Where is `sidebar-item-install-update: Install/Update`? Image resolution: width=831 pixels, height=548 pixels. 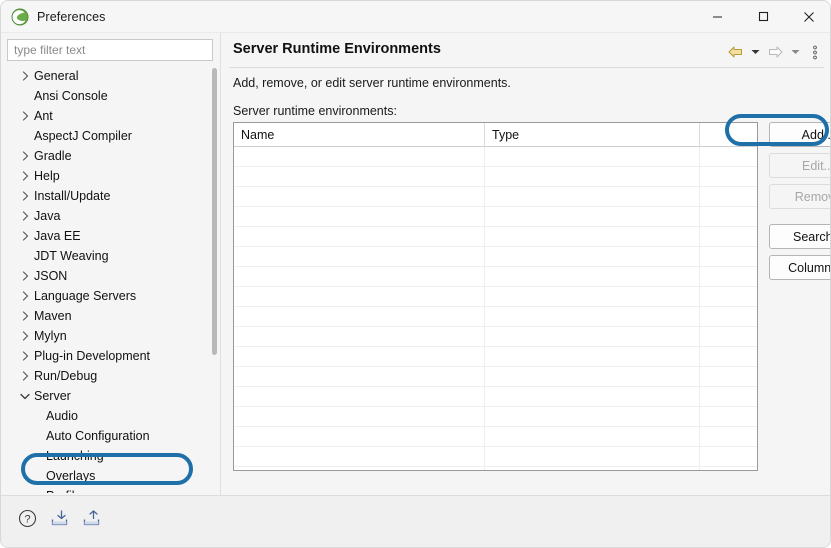 sidebar-item-install-update: Install/Update is located at coordinates (102, 196).